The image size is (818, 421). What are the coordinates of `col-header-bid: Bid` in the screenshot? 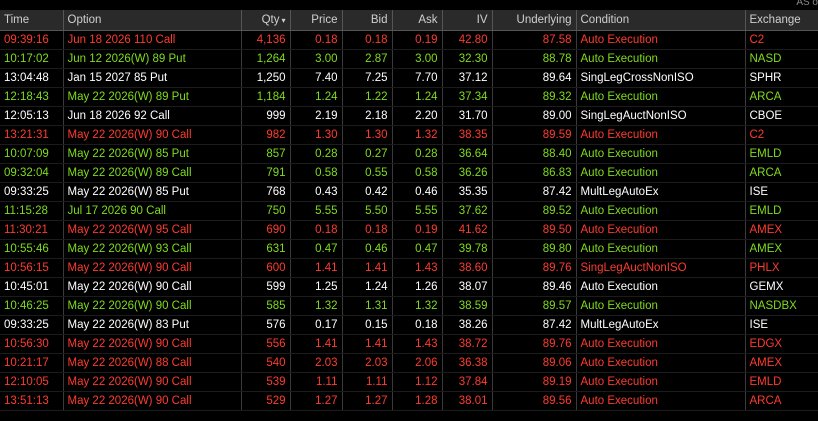 It's located at (367, 20).